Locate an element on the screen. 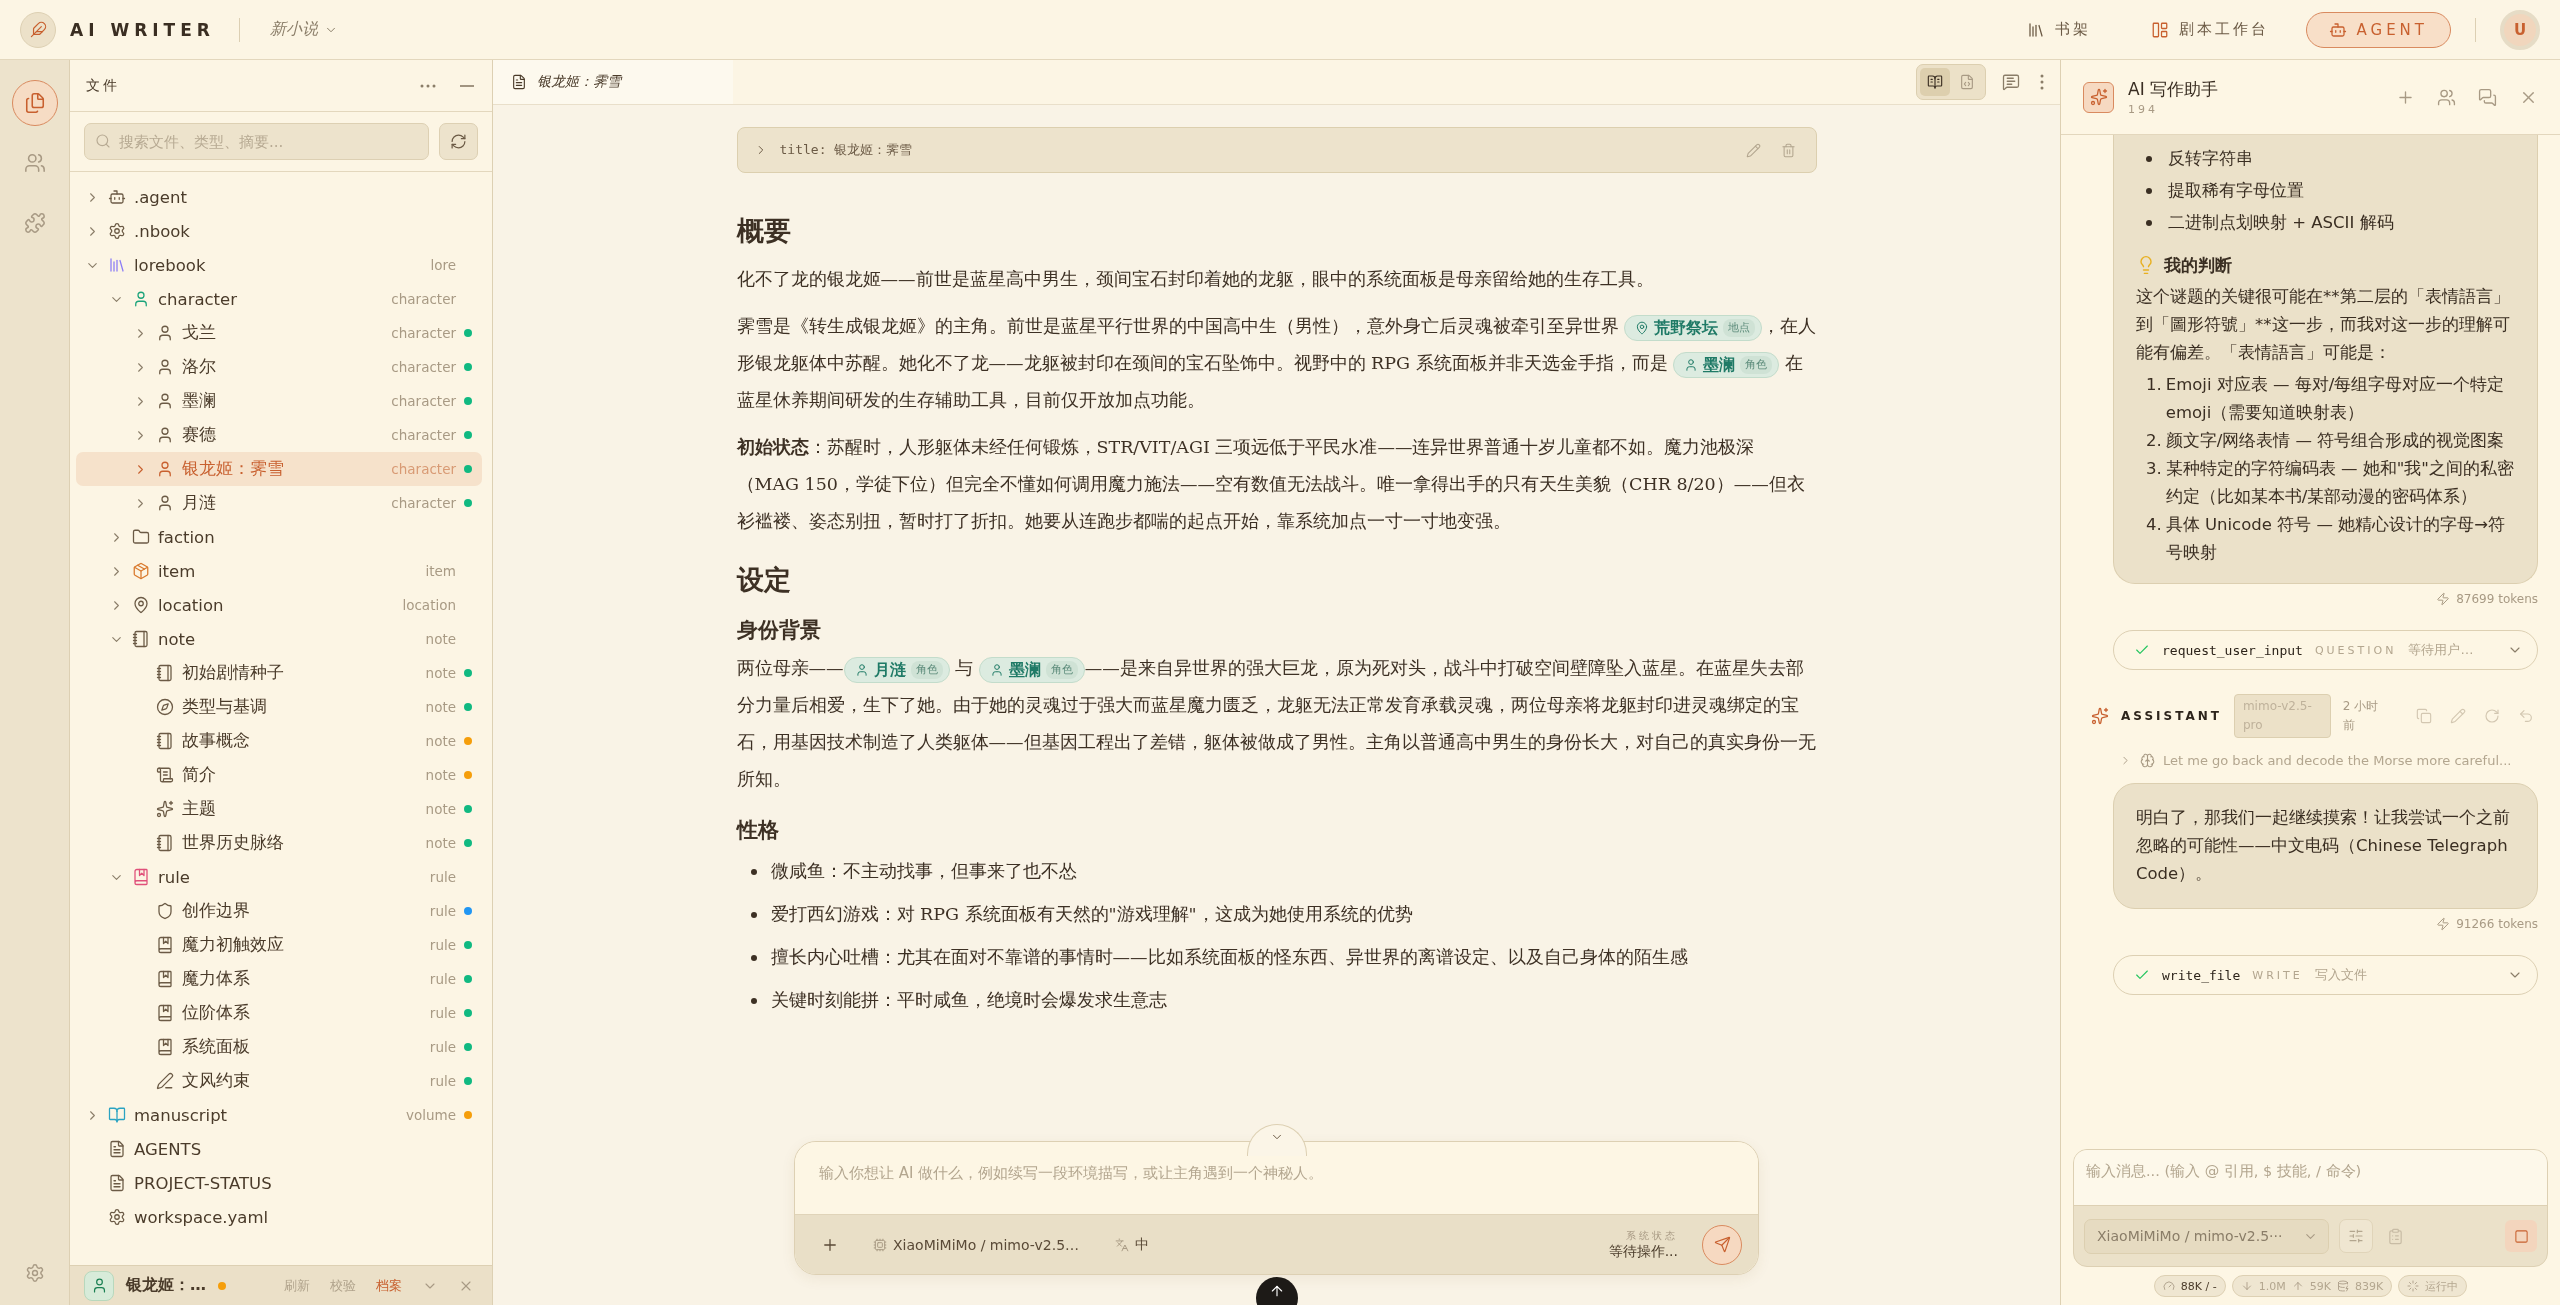 This screenshot has width=2560, height=1305. tool-type: QUESTION is located at coordinates (2355, 650).